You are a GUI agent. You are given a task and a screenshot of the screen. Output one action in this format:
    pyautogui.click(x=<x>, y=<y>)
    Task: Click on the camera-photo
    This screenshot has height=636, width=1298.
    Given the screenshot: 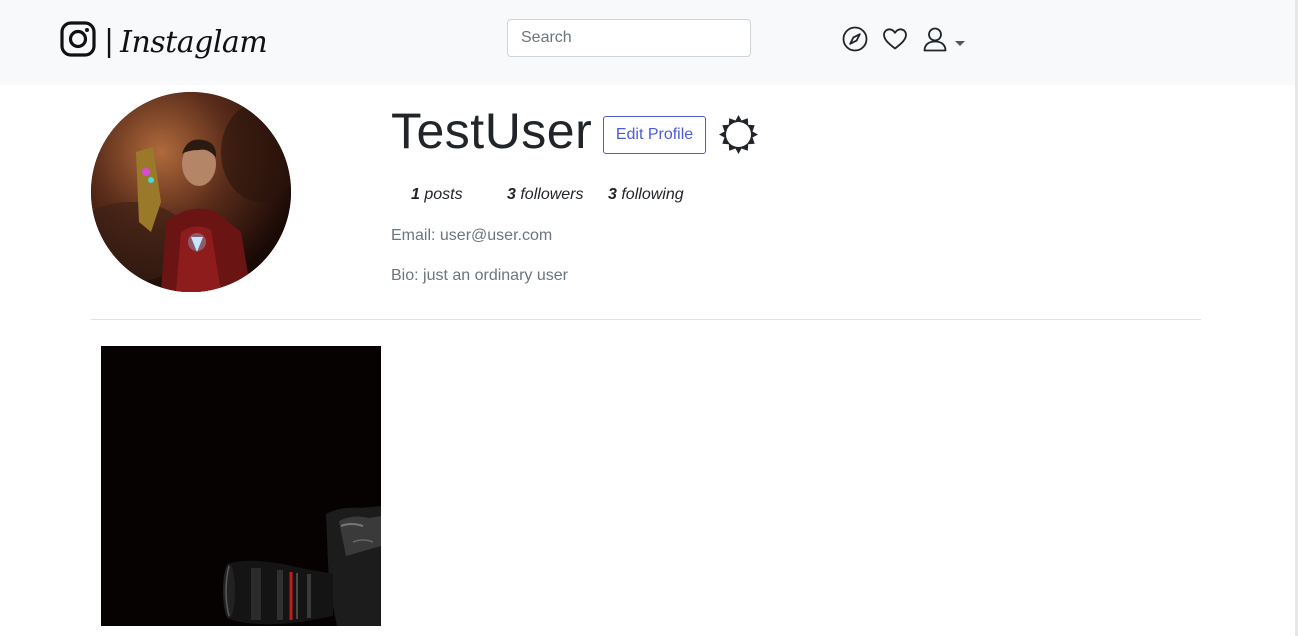 What is the action you would take?
    pyautogui.click(x=241, y=486)
    